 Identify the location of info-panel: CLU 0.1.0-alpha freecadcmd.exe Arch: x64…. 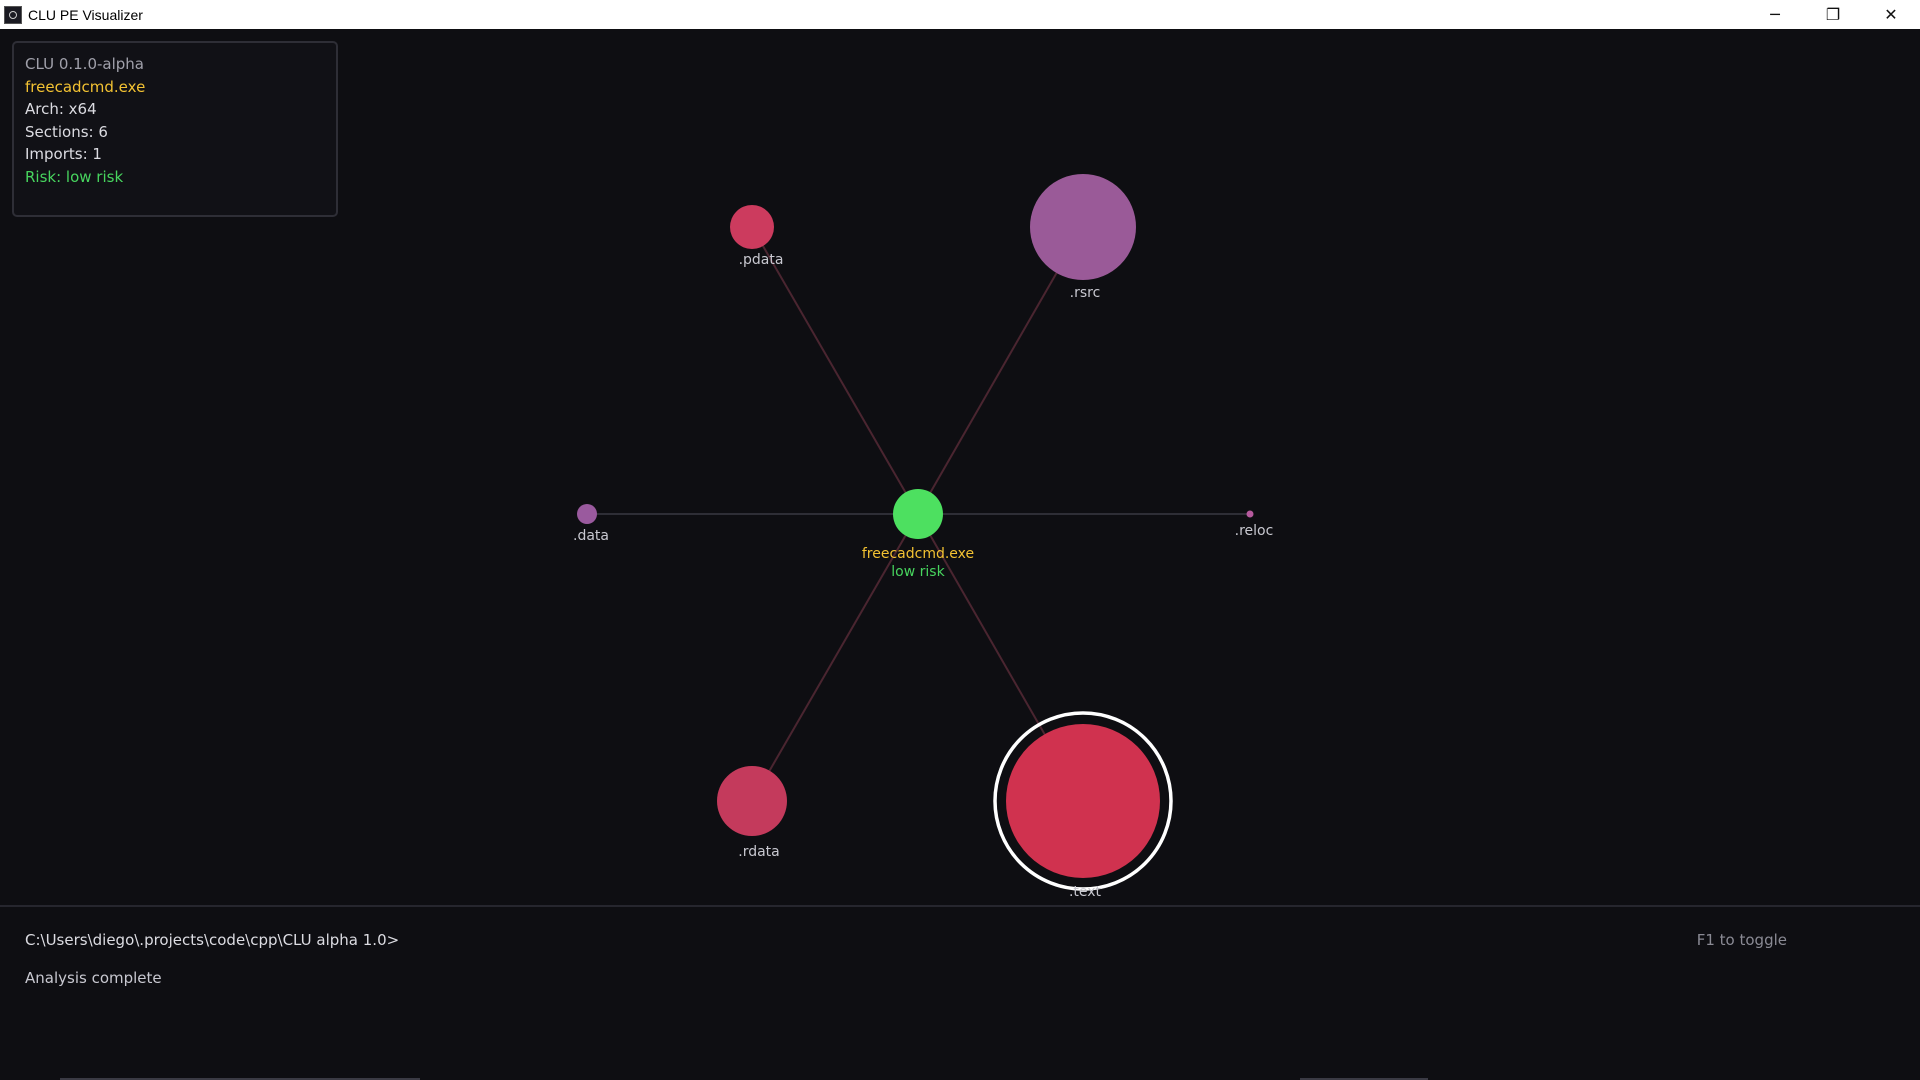
(175, 129).